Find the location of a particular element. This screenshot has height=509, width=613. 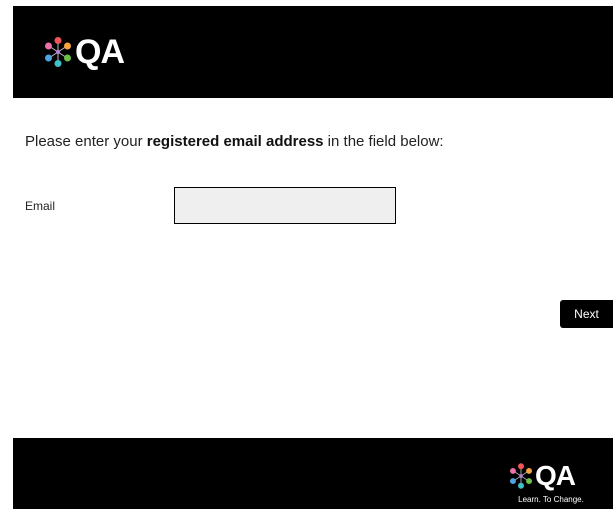

header-logo: QA is located at coordinates (85, 52).